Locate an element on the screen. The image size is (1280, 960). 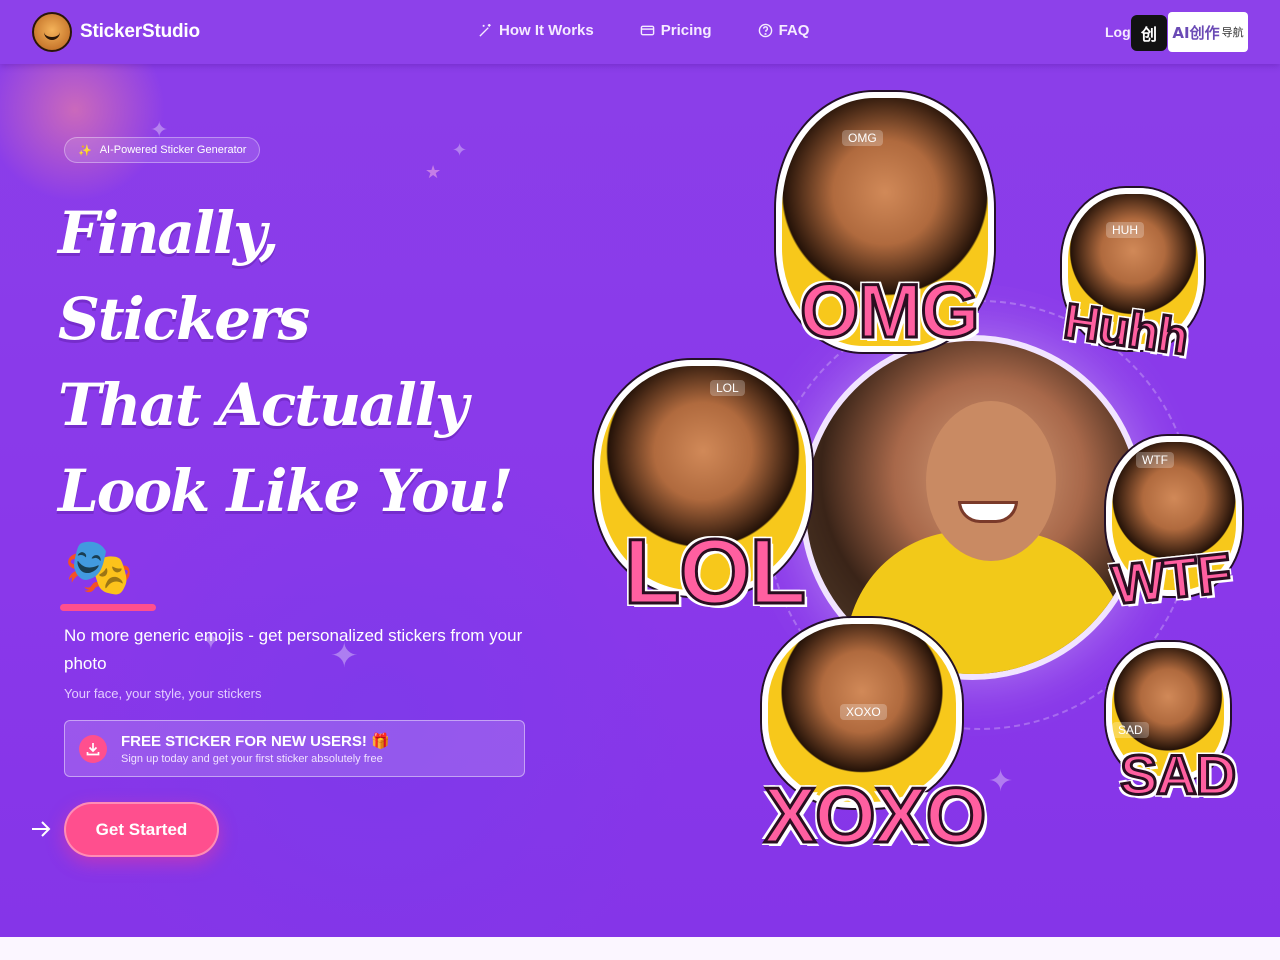
headline-line: Stickers is located at coordinates (184, 319).